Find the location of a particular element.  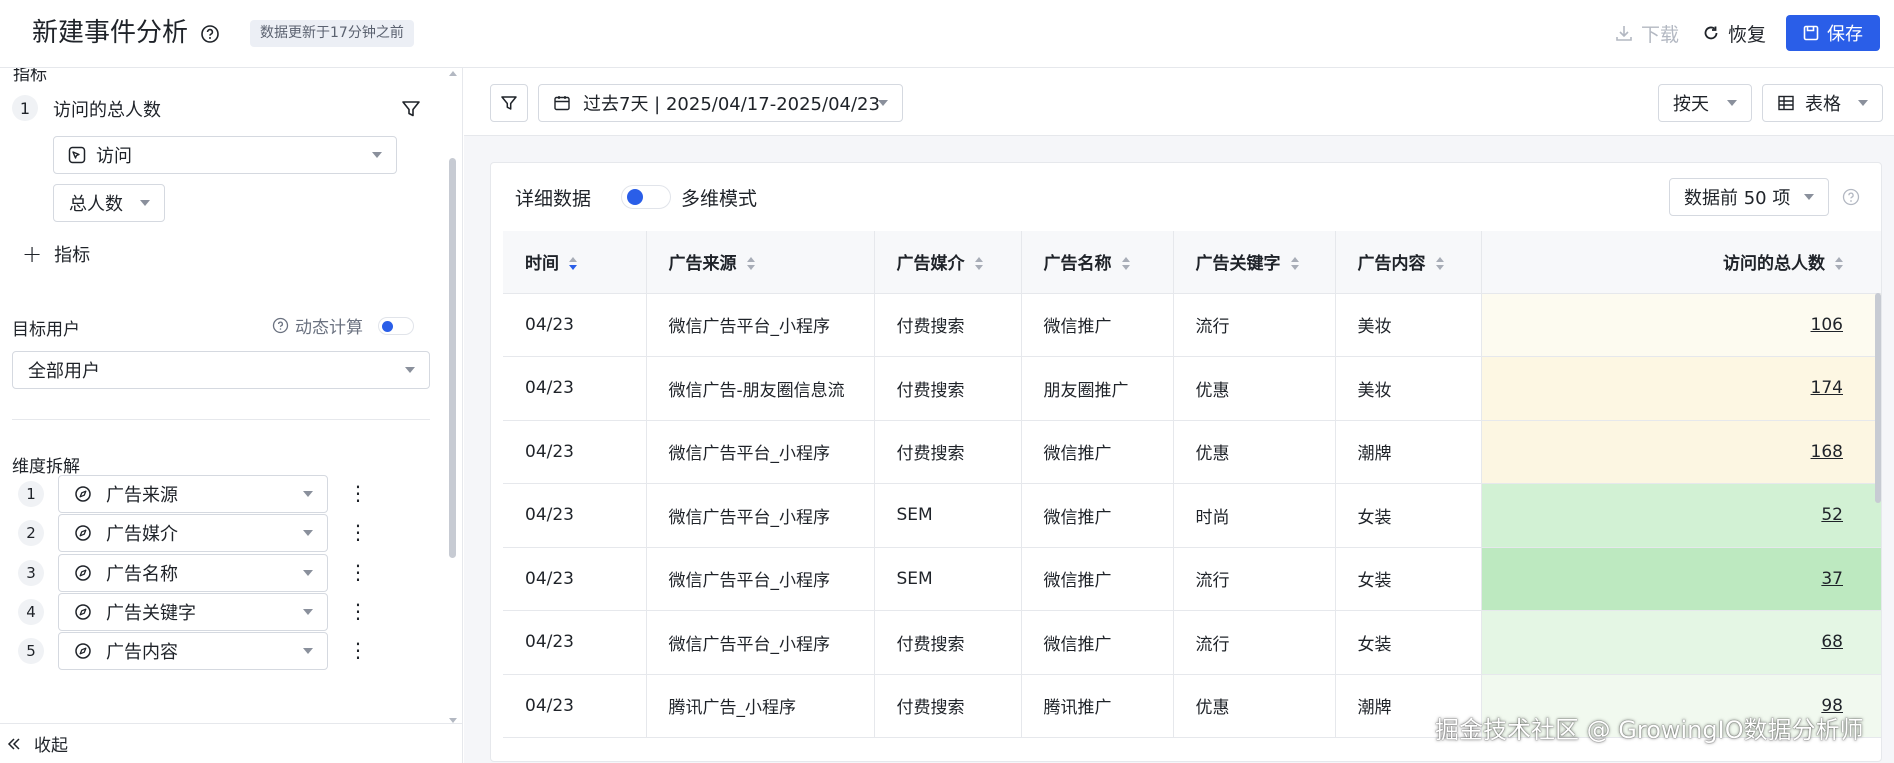

cell-text: 美妆 is located at coordinates (1374, 390).